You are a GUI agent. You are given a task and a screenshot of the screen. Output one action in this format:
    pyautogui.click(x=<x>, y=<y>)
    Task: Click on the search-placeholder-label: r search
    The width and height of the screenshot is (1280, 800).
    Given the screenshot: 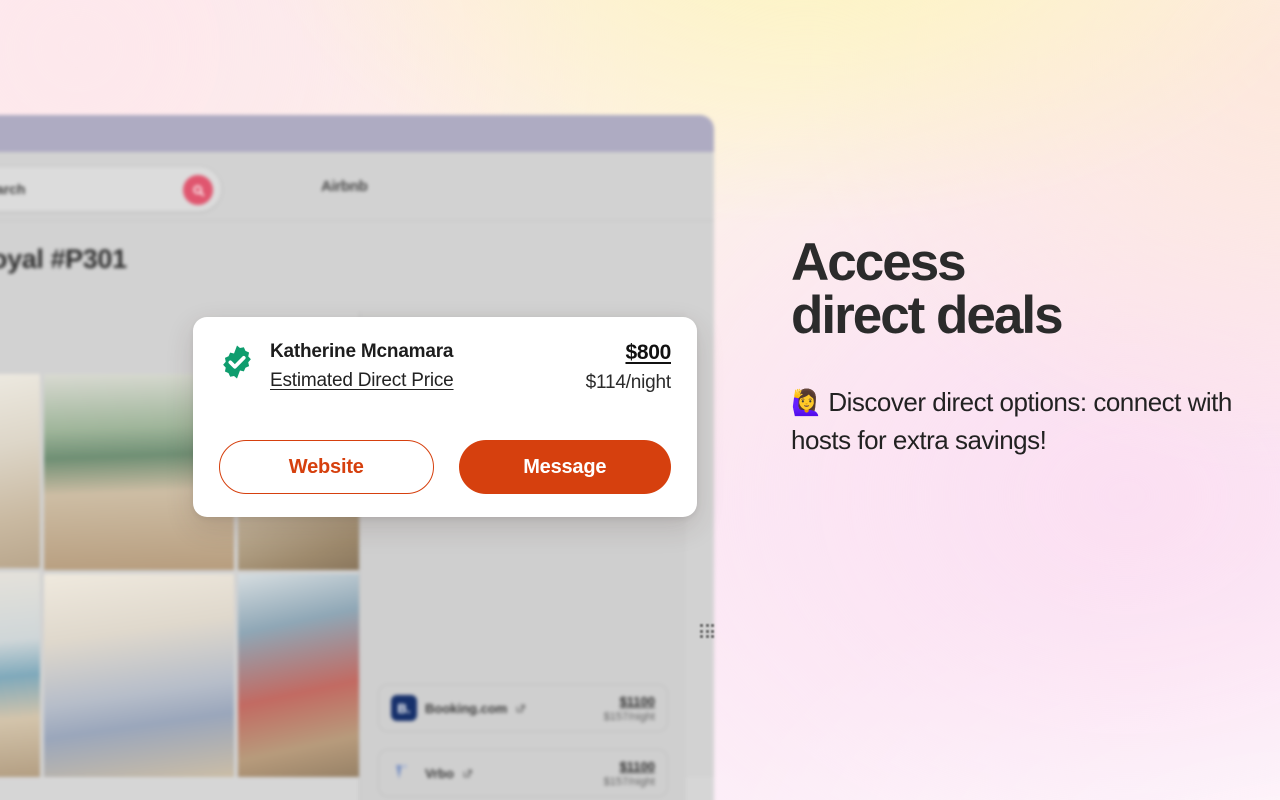 What is the action you would take?
    pyautogui.click(x=13, y=189)
    